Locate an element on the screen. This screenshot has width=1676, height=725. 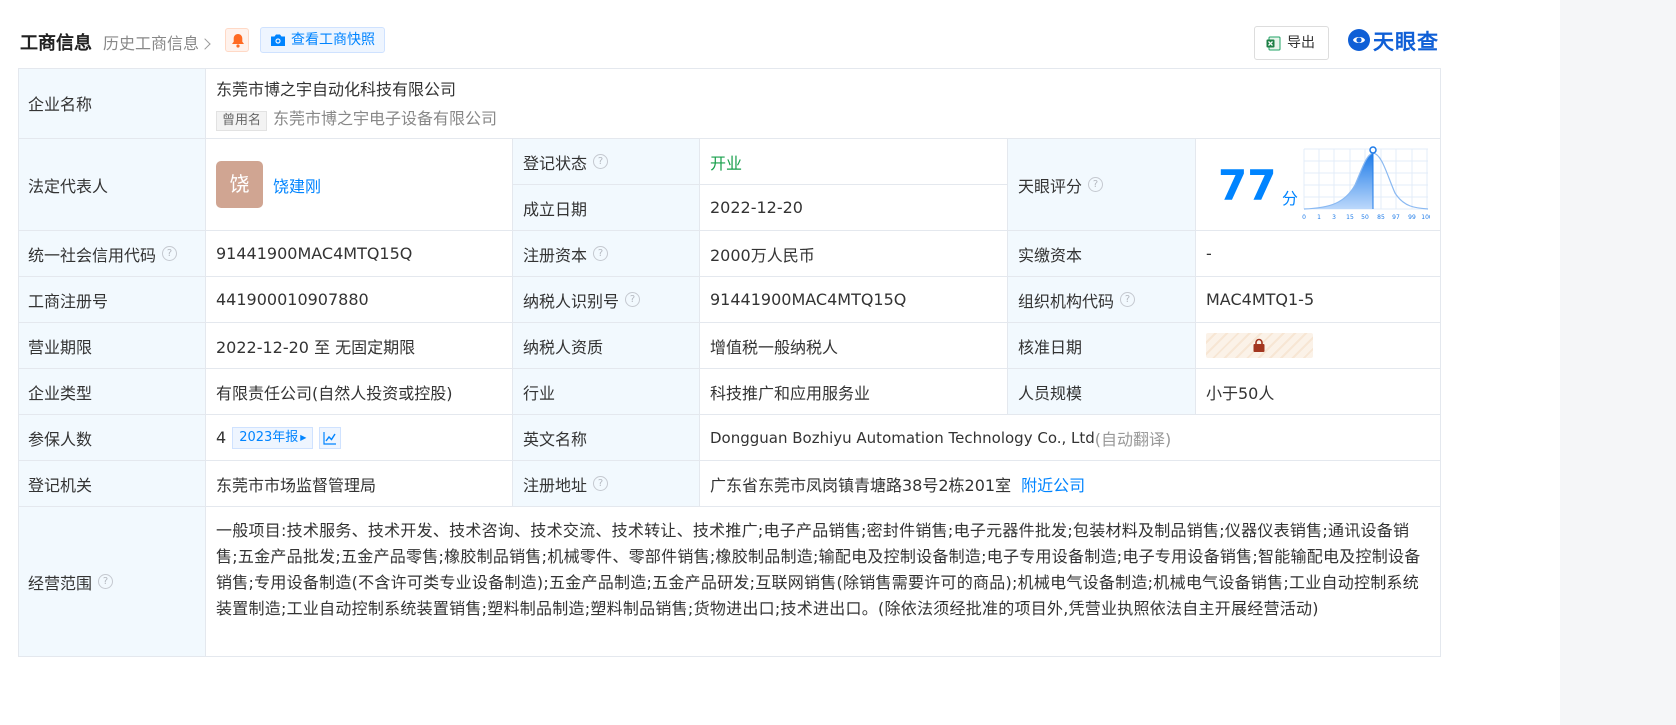
auto-translate-note: (自动翻译) is located at coordinates (1133, 439).